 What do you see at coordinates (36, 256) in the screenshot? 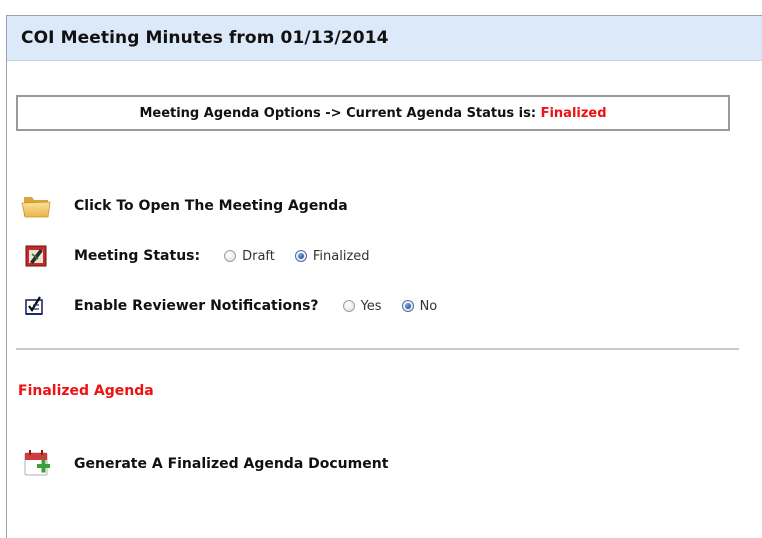
I see `notepad-pencil-icon` at bounding box center [36, 256].